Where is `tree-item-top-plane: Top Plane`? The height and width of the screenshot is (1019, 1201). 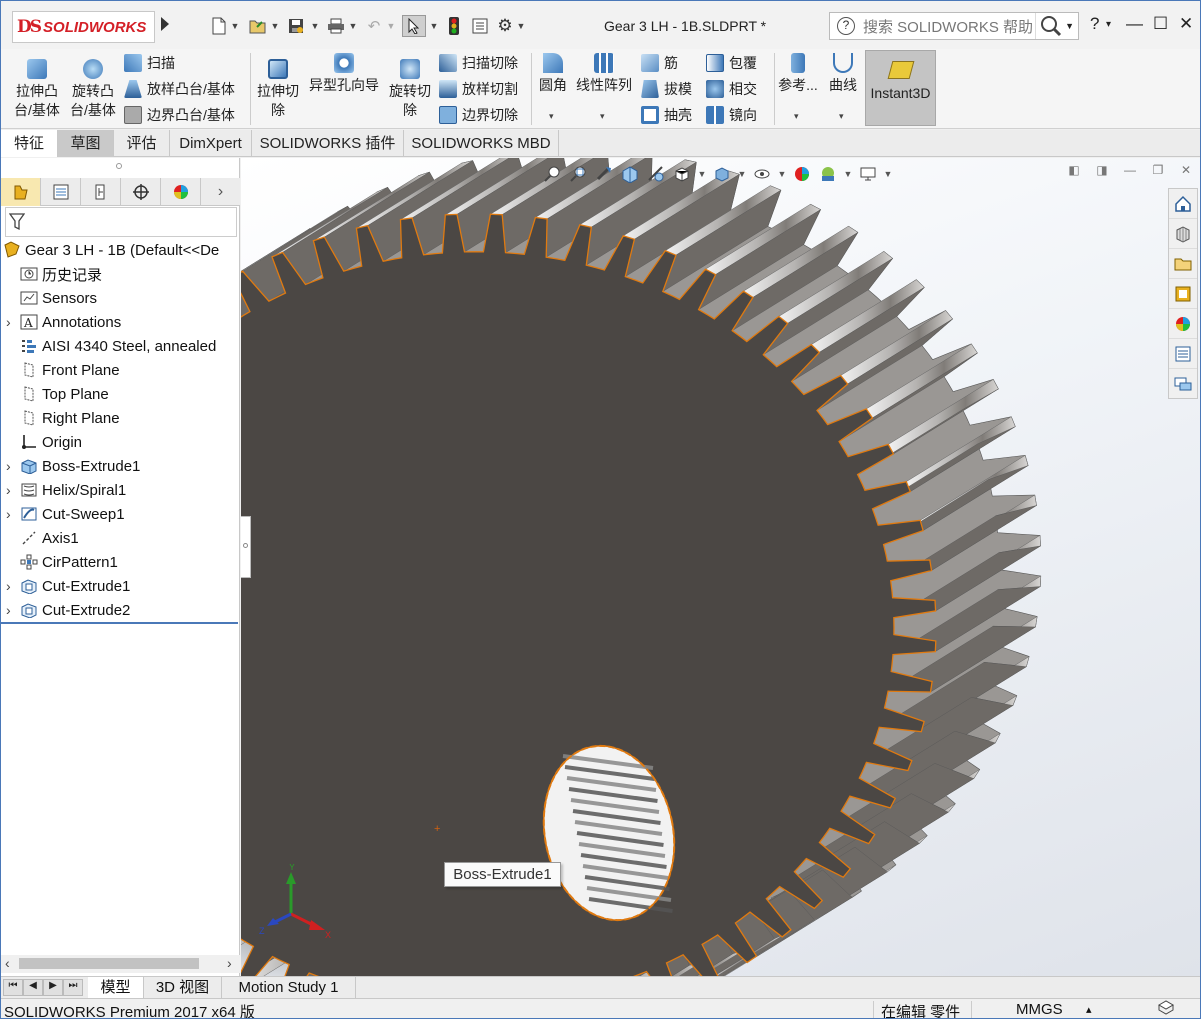 tree-item-top-plane: Top Plane is located at coordinates (120, 394).